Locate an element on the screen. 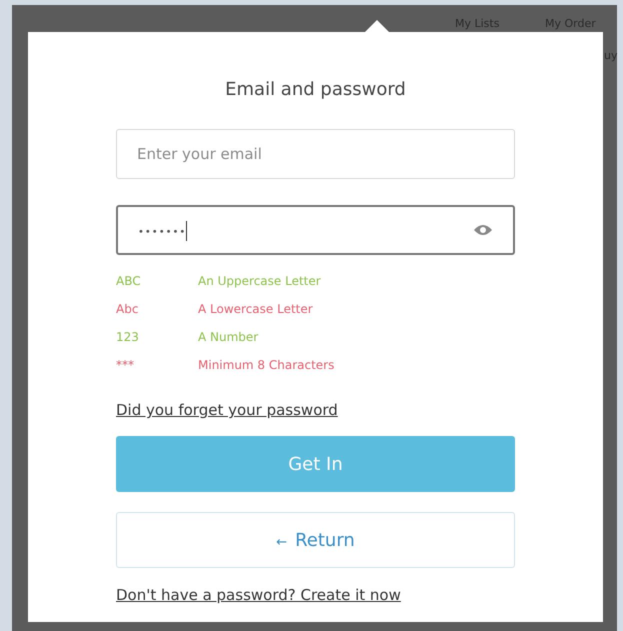 This screenshot has width=623, height=631. rule-label: Minimum 8 Characters is located at coordinates (266, 365).